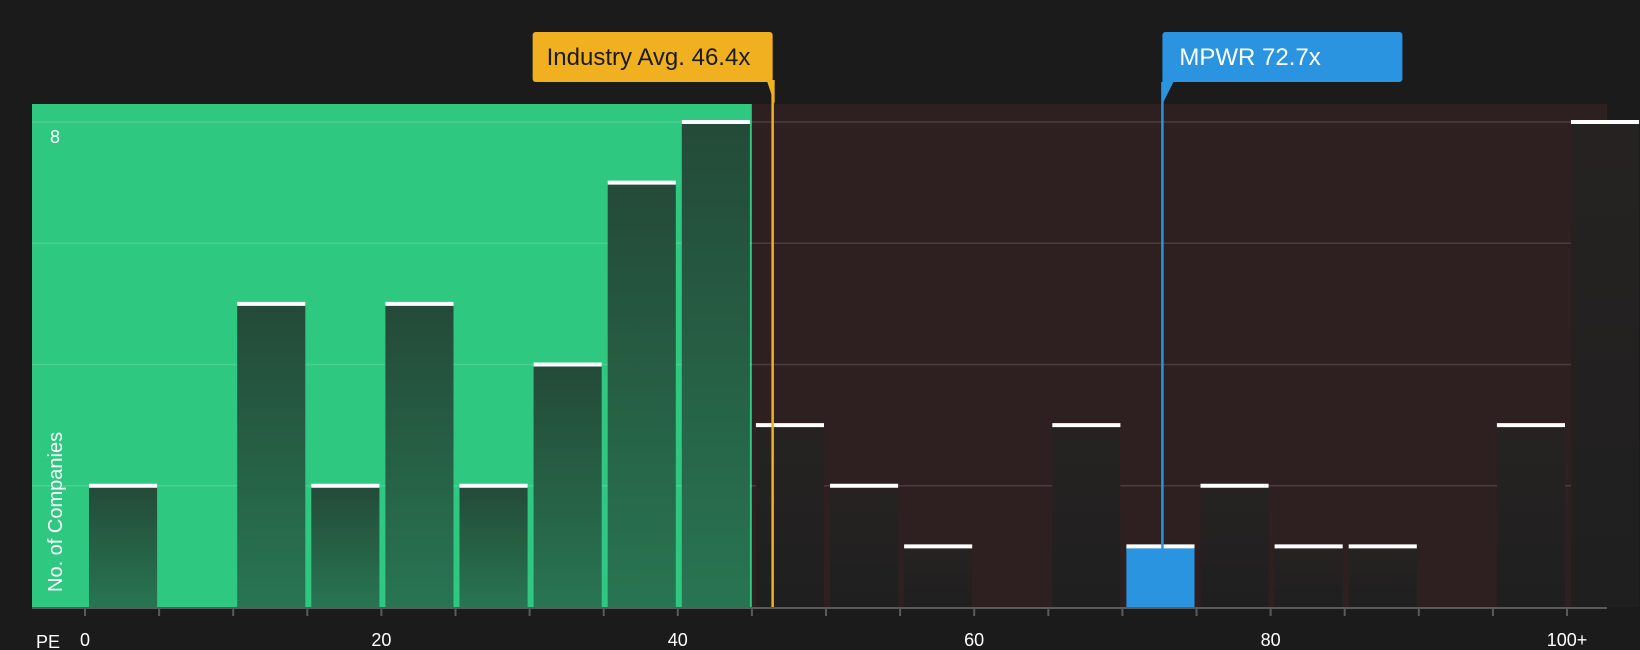  What do you see at coordinates (1271, 640) in the screenshot?
I see `x-tick-label-80: 80` at bounding box center [1271, 640].